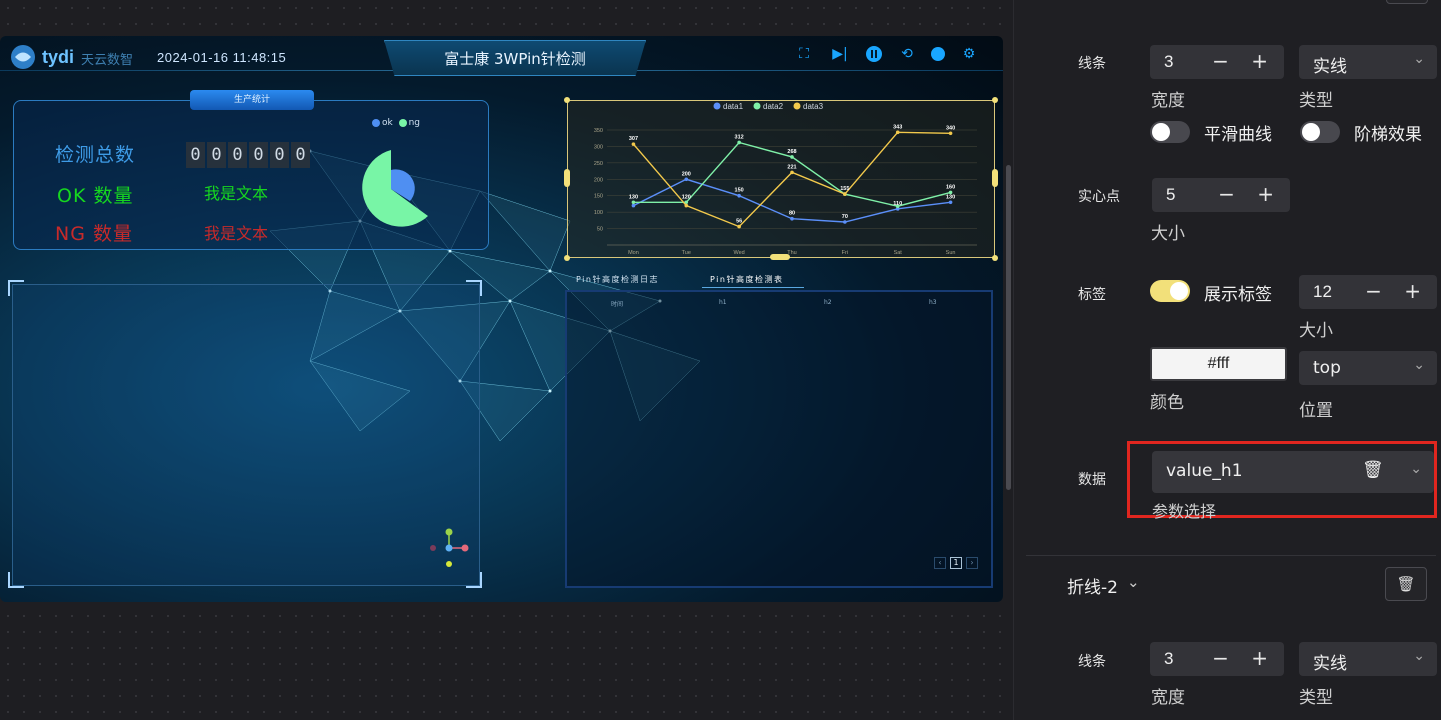  What do you see at coordinates (791, 253) in the screenshot?
I see `x-tick-label: Thu` at bounding box center [791, 253].